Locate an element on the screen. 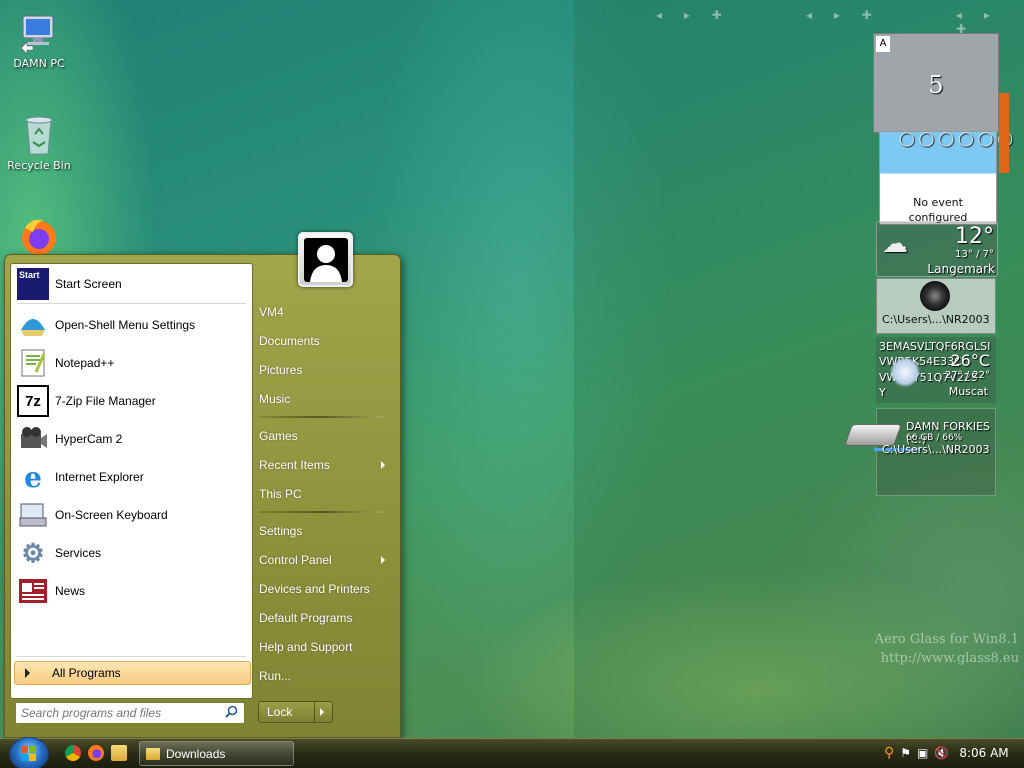  menu-item-control-panel: Control Panel is located at coordinates (325, 560).